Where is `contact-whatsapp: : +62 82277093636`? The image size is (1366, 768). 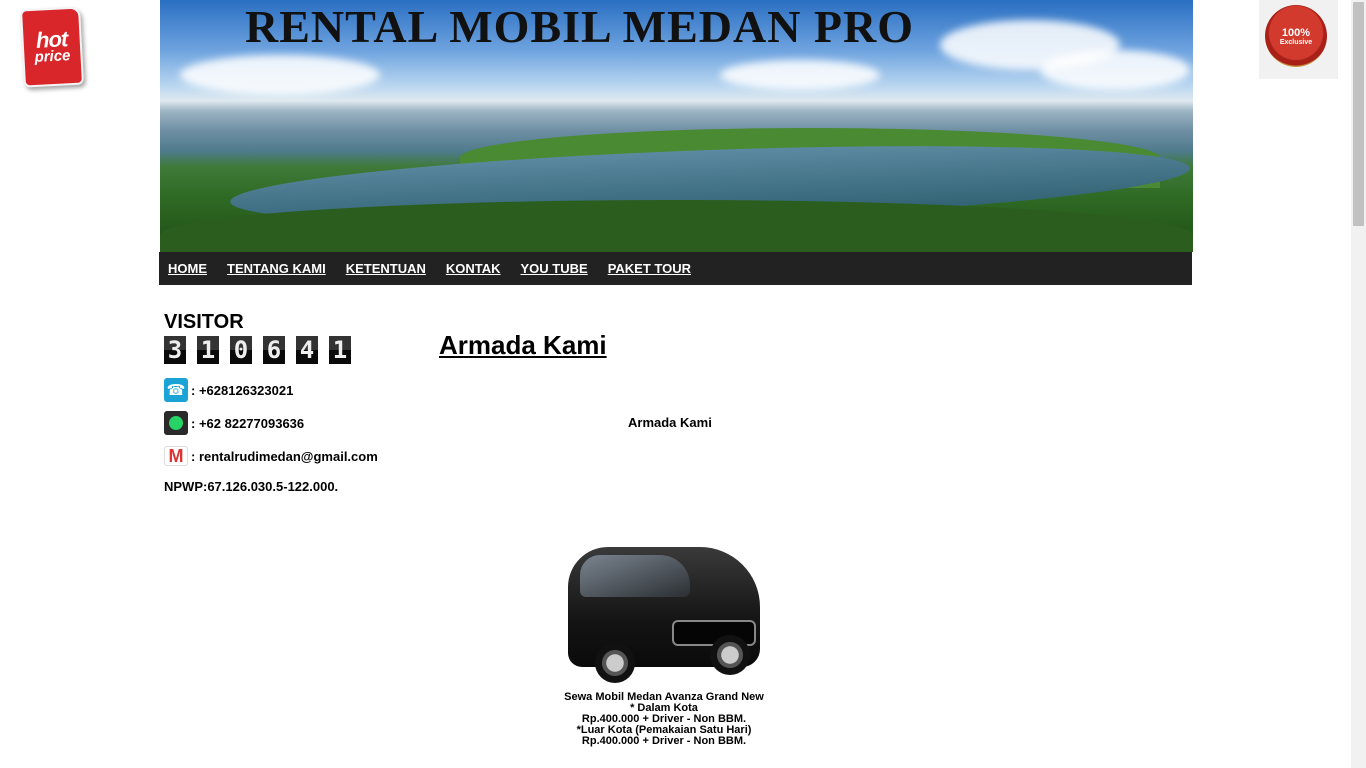 contact-whatsapp: : +62 82277093636 is located at coordinates (234, 423).